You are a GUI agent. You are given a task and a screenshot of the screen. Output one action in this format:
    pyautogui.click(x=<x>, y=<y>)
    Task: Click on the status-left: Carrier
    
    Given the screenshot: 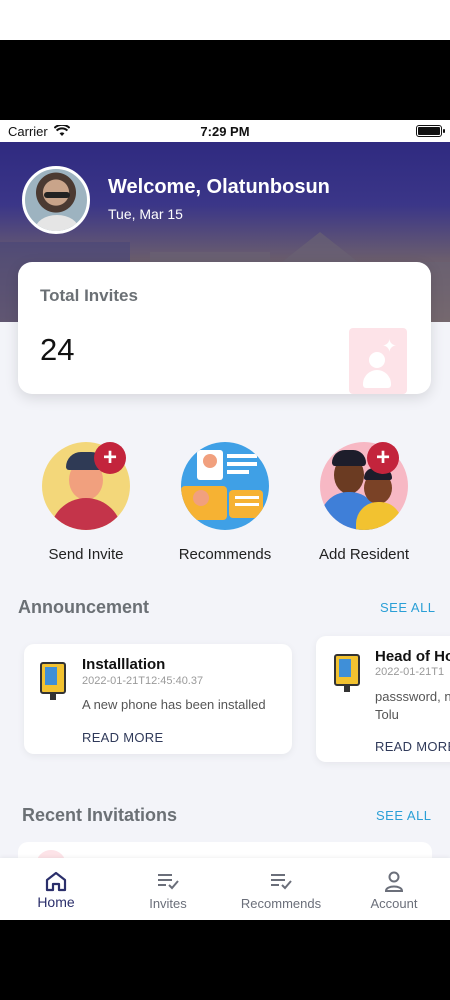 What is the action you would take?
    pyautogui.click(x=39, y=131)
    